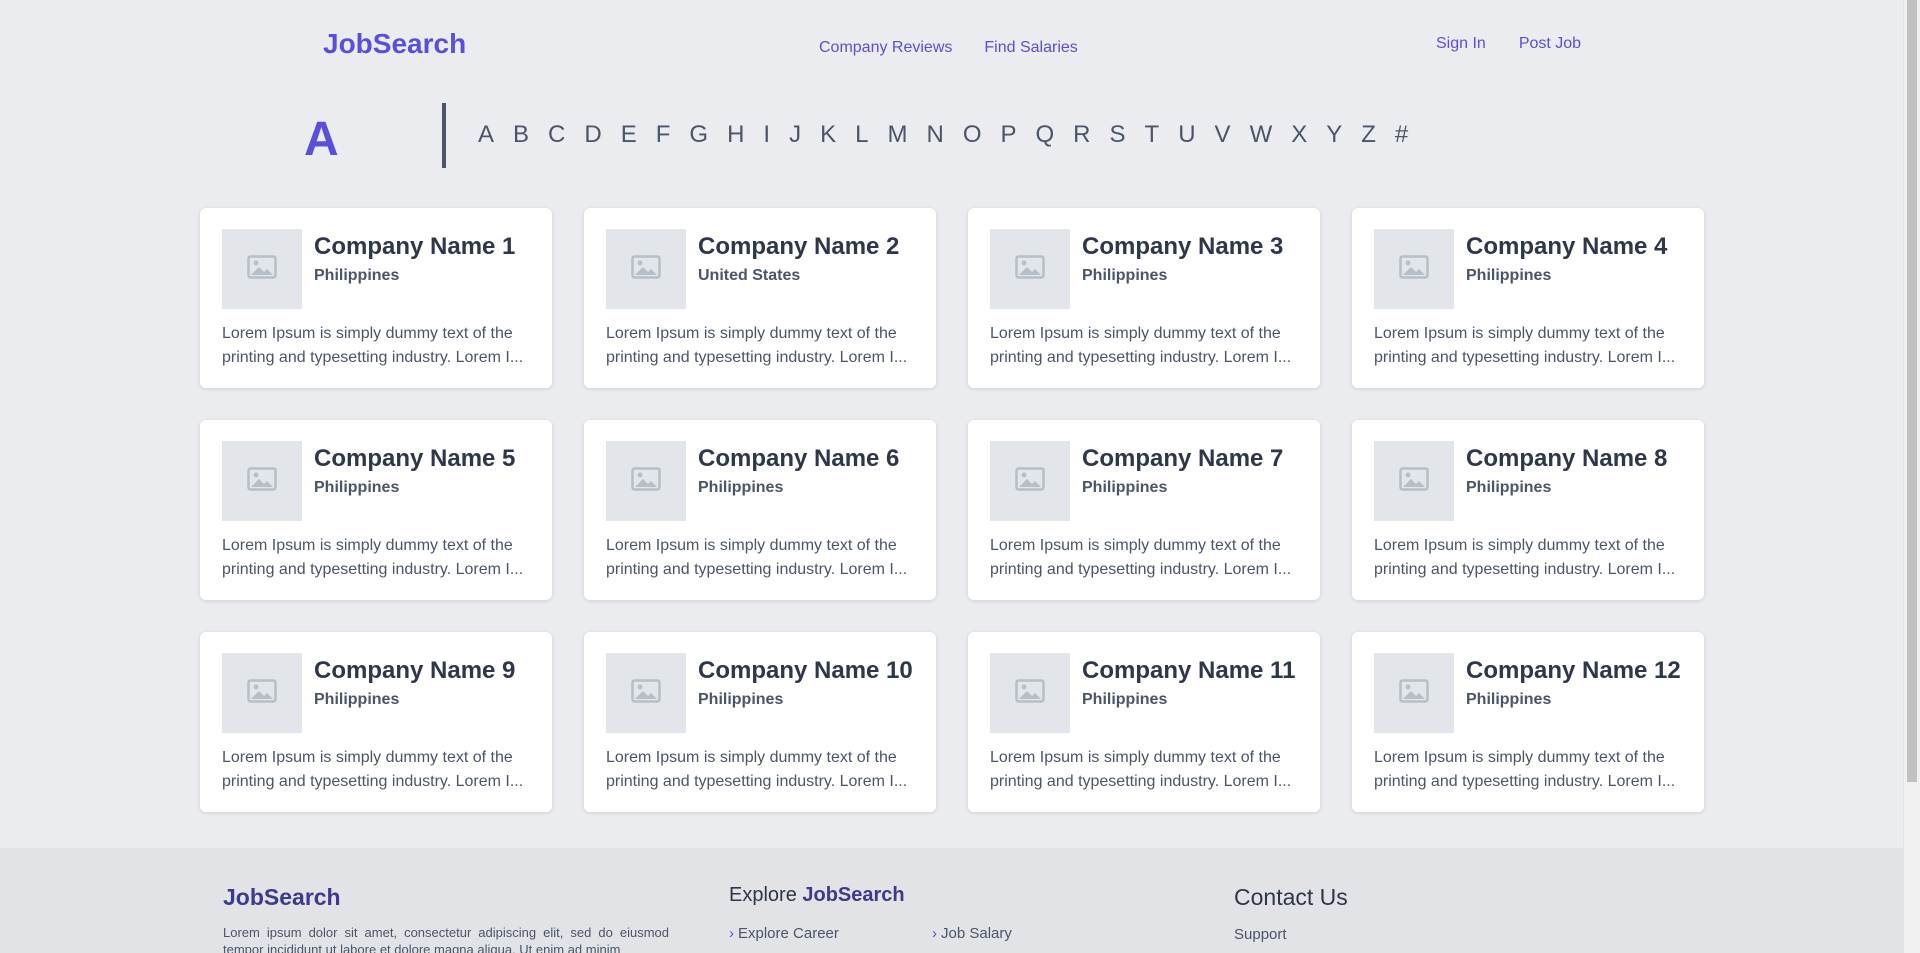 Image resolution: width=1920 pixels, height=953 pixels. Describe the element at coordinates (698, 135) in the screenshot. I see `alphabet-letter: G` at that location.